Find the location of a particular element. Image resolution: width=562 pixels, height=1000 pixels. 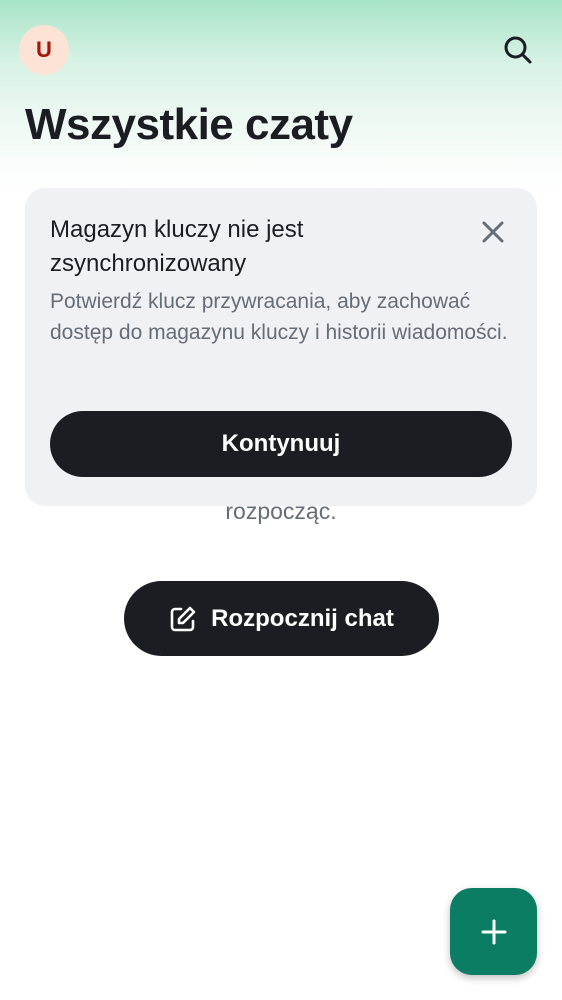

close-icon is located at coordinates (493, 232).